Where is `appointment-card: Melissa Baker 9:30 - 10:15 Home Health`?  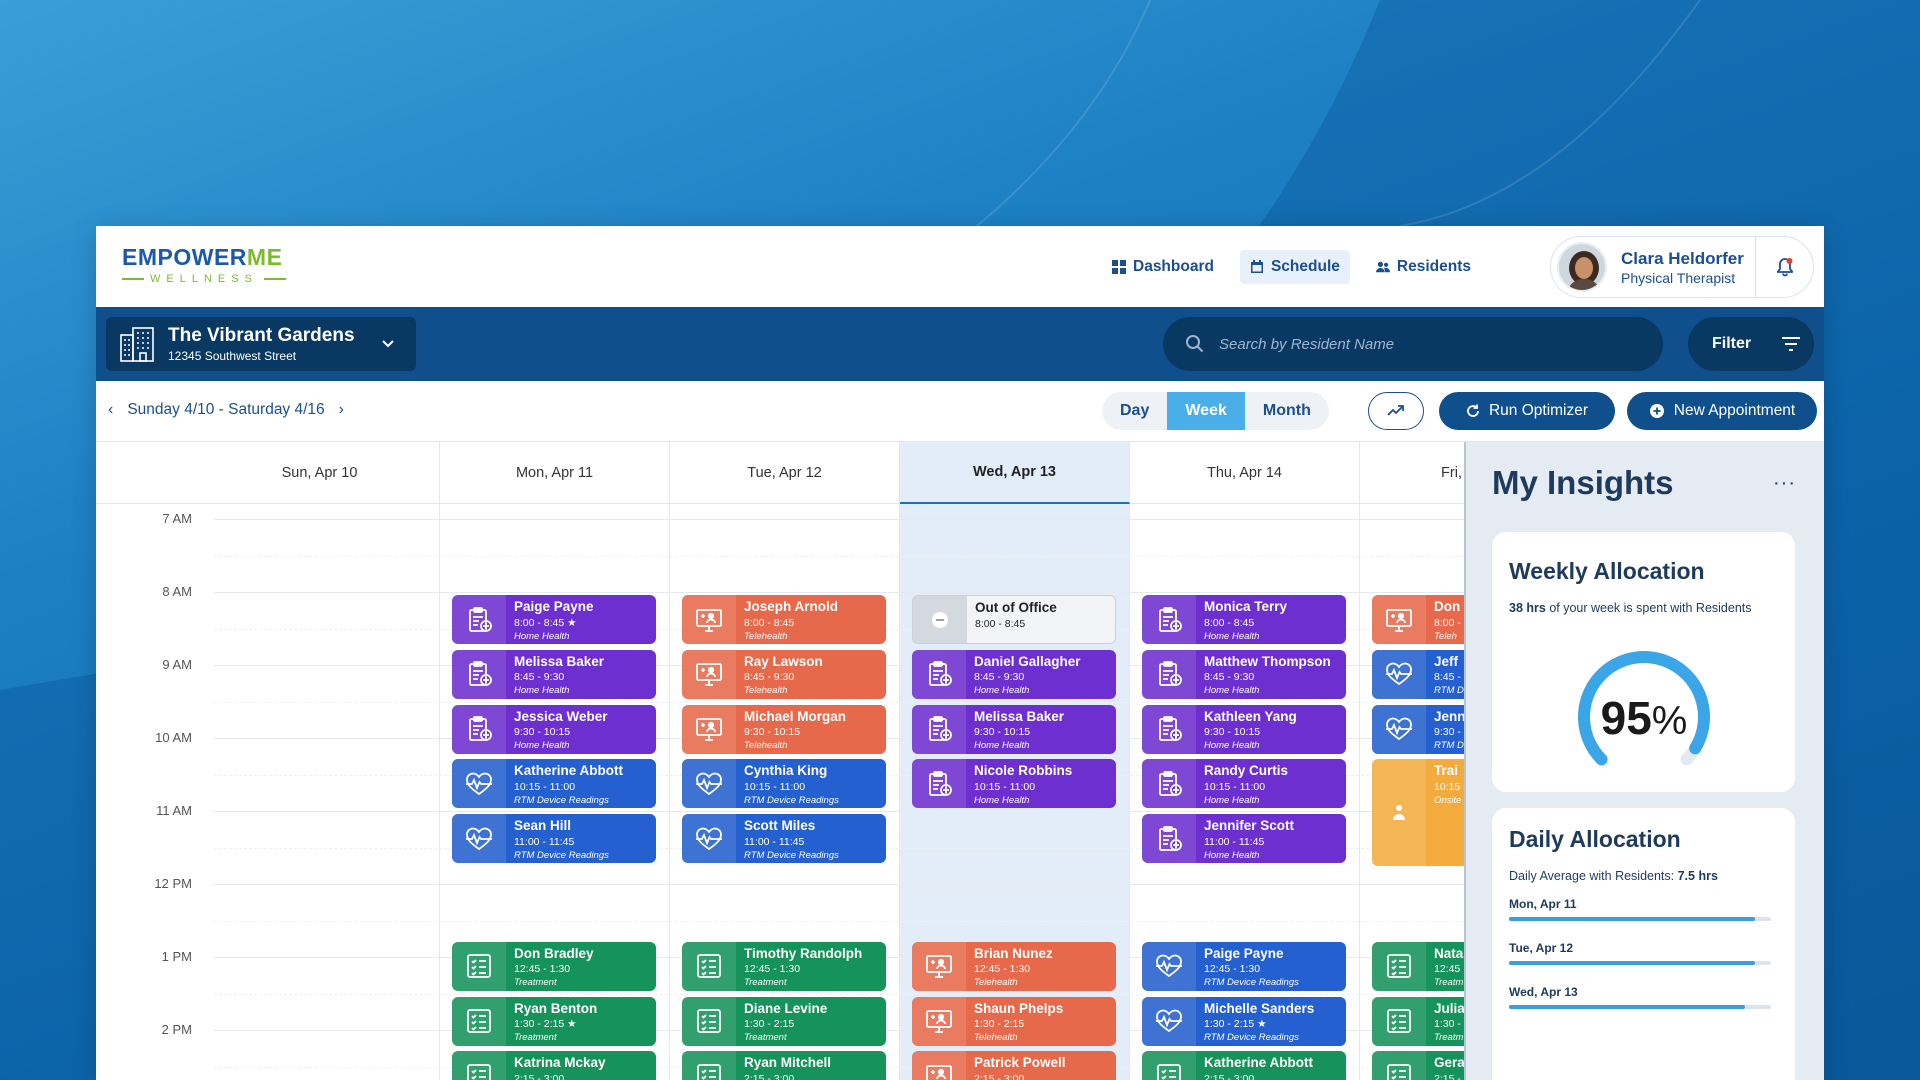
appointment-card: Melissa Baker 9:30 - 10:15 Home Health is located at coordinates (1014, 729).